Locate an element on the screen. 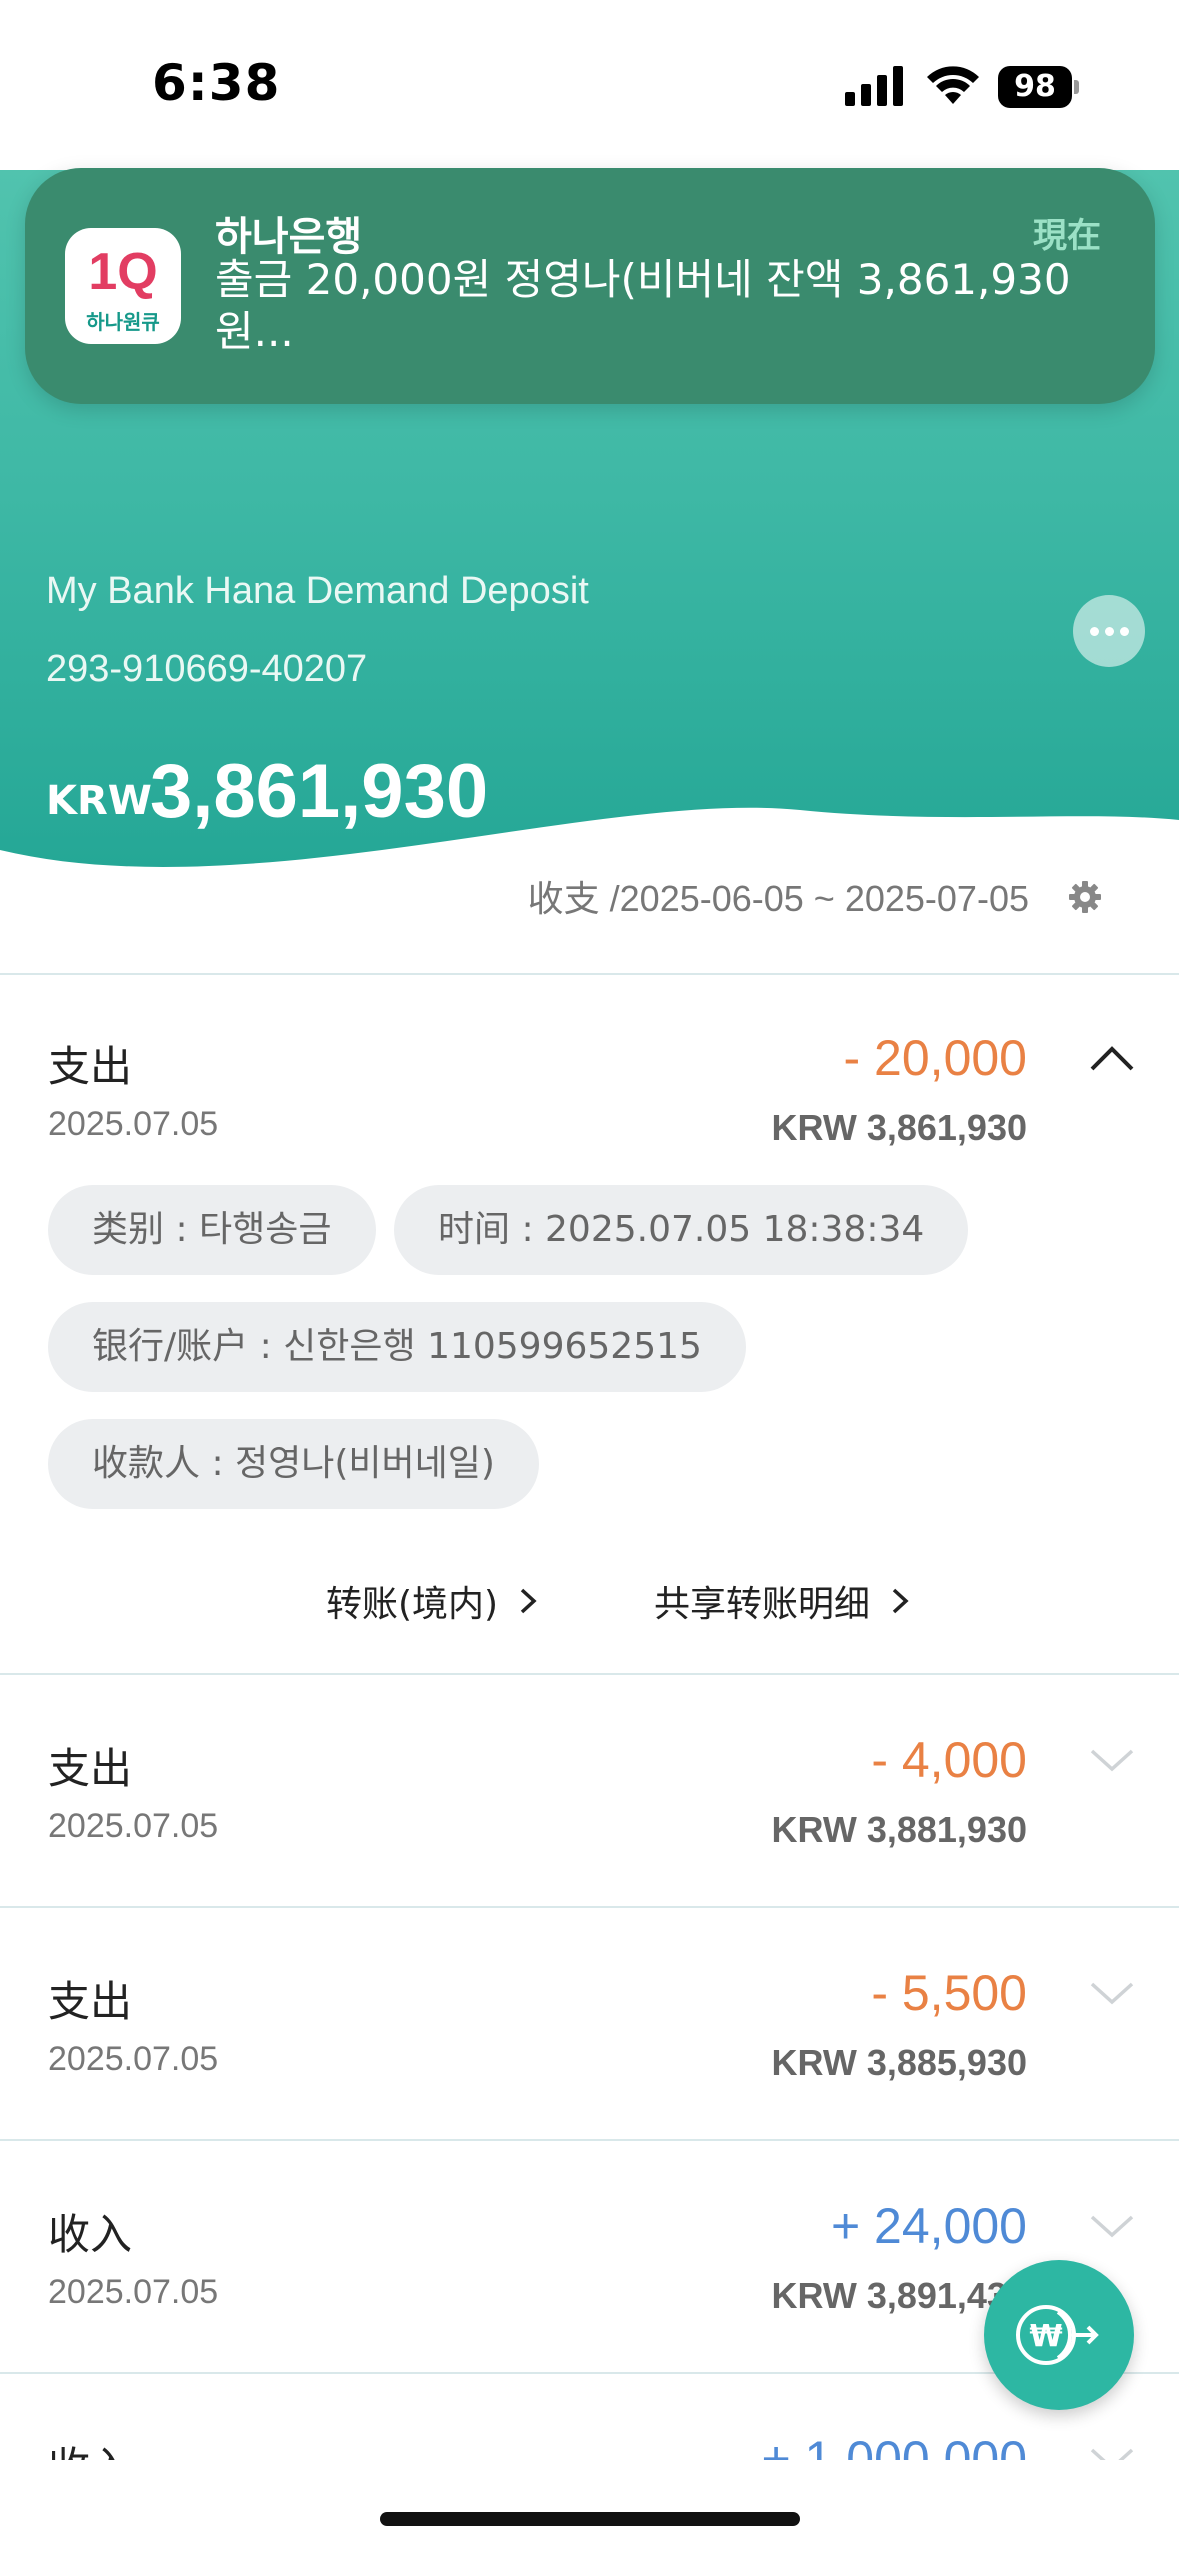  more-icon is located at coordinates (1094, 631).